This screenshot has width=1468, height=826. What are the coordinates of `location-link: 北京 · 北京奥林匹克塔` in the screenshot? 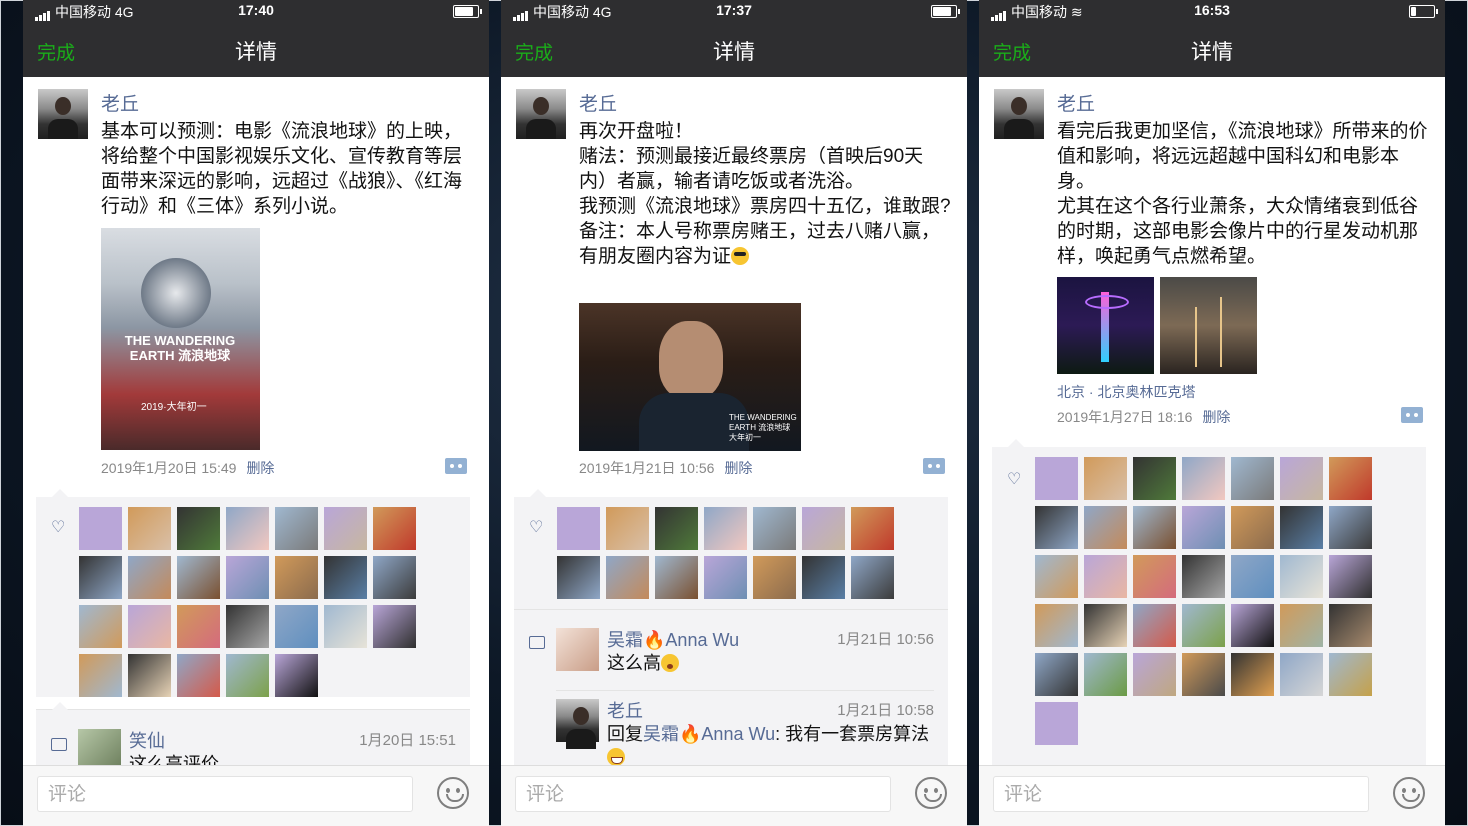 It's located at (1126, 392).